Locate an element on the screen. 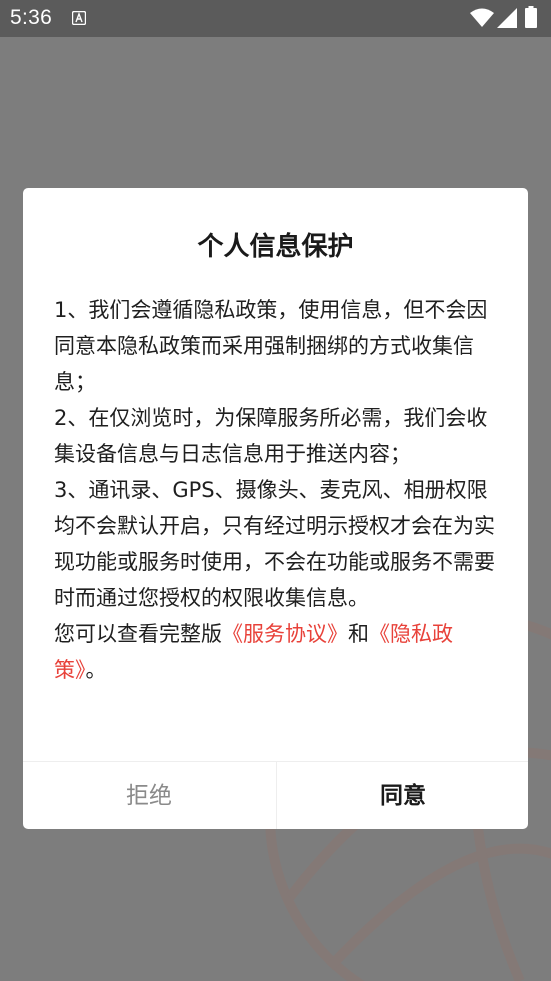 This screenshot has height=981, width=551. notice-prefix: 您可以查看完整版 is located at coordinates (138, 634).